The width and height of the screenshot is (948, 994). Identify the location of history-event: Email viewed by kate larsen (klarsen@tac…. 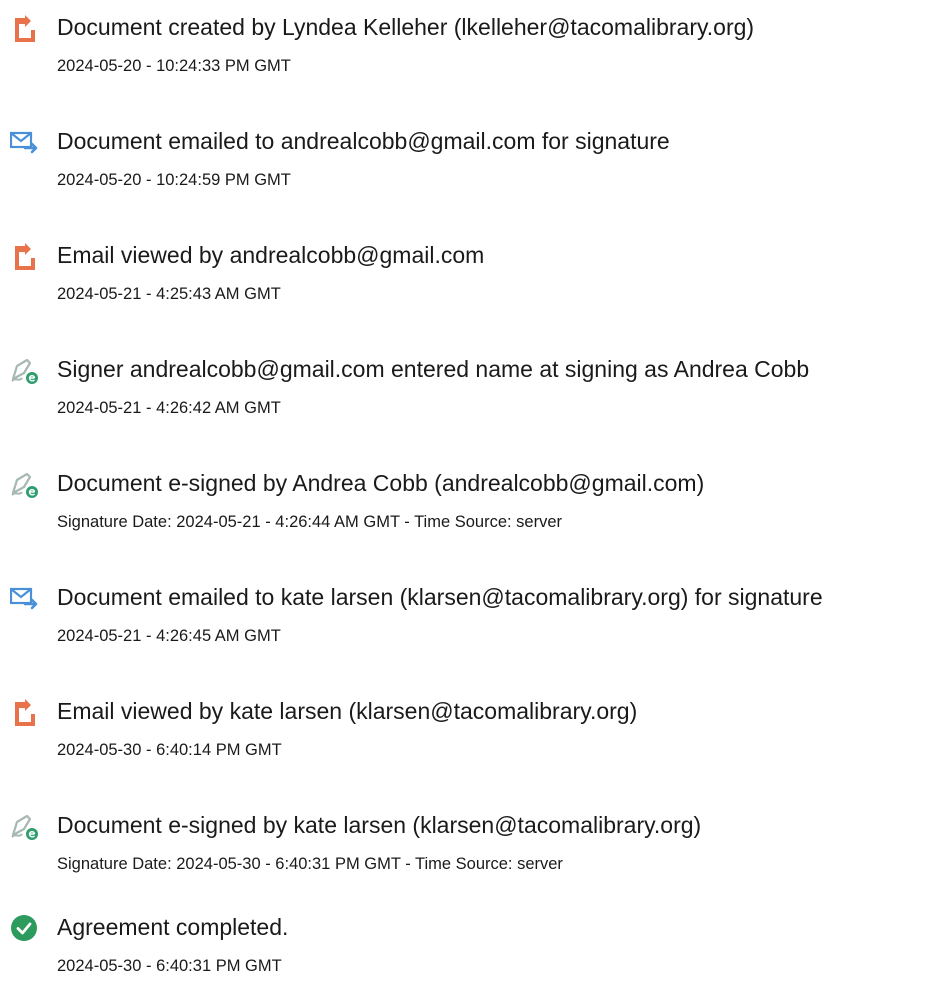
(474, 736).